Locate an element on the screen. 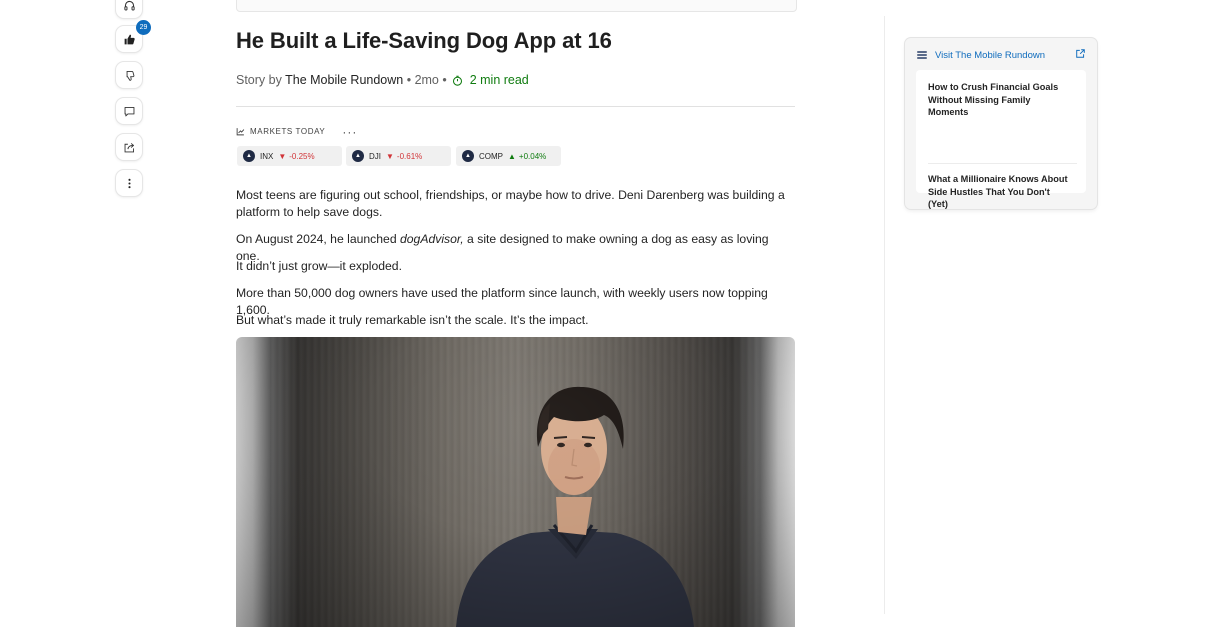 Image resolution: width=1224 pixels, height=627 pixels. timer-icon is located at coordinates (458, 80).